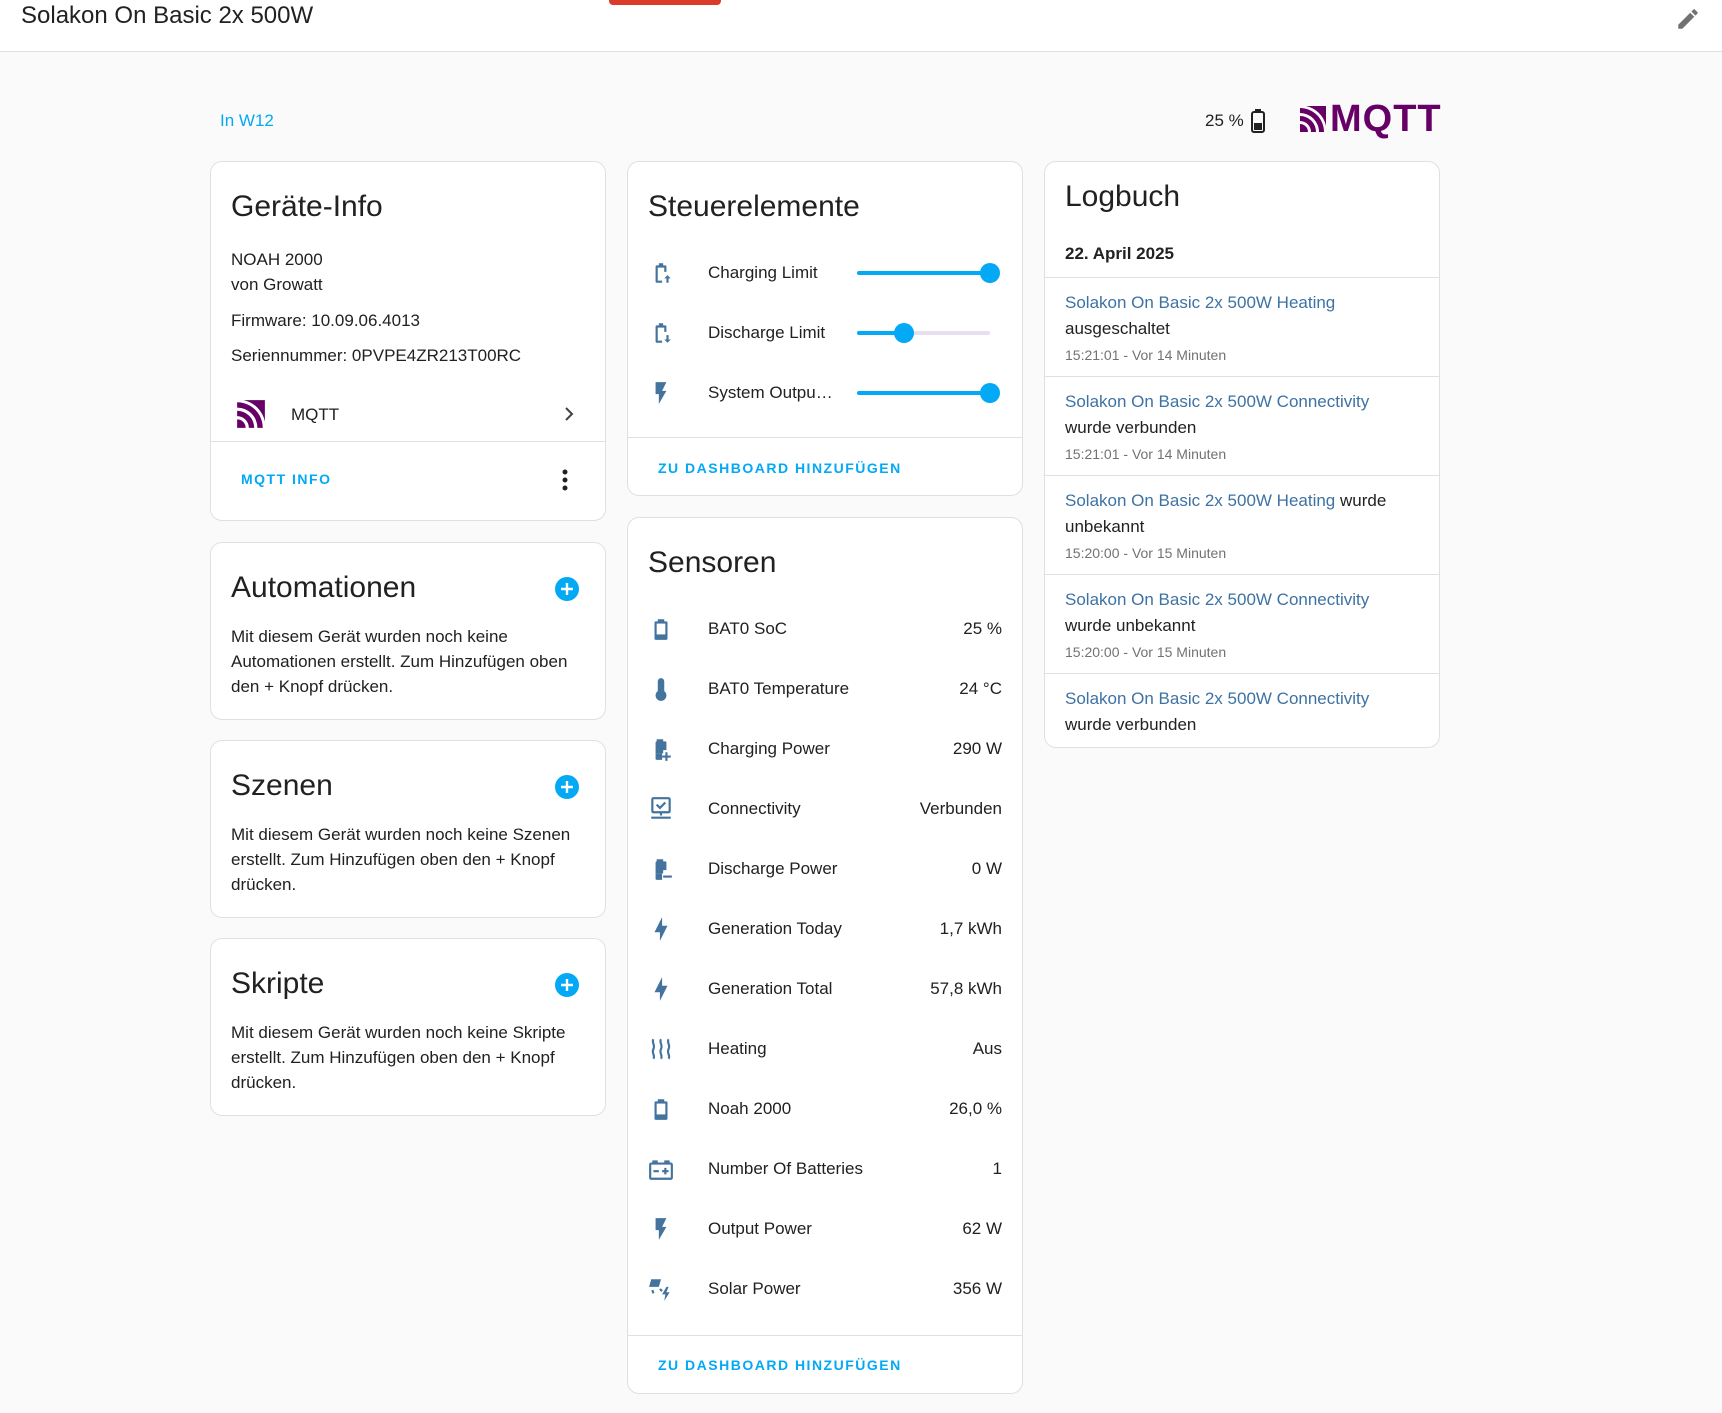  Describe the element at coordinates (663, 273) in the screenshot. I see `battery-charging-icon` at that location.